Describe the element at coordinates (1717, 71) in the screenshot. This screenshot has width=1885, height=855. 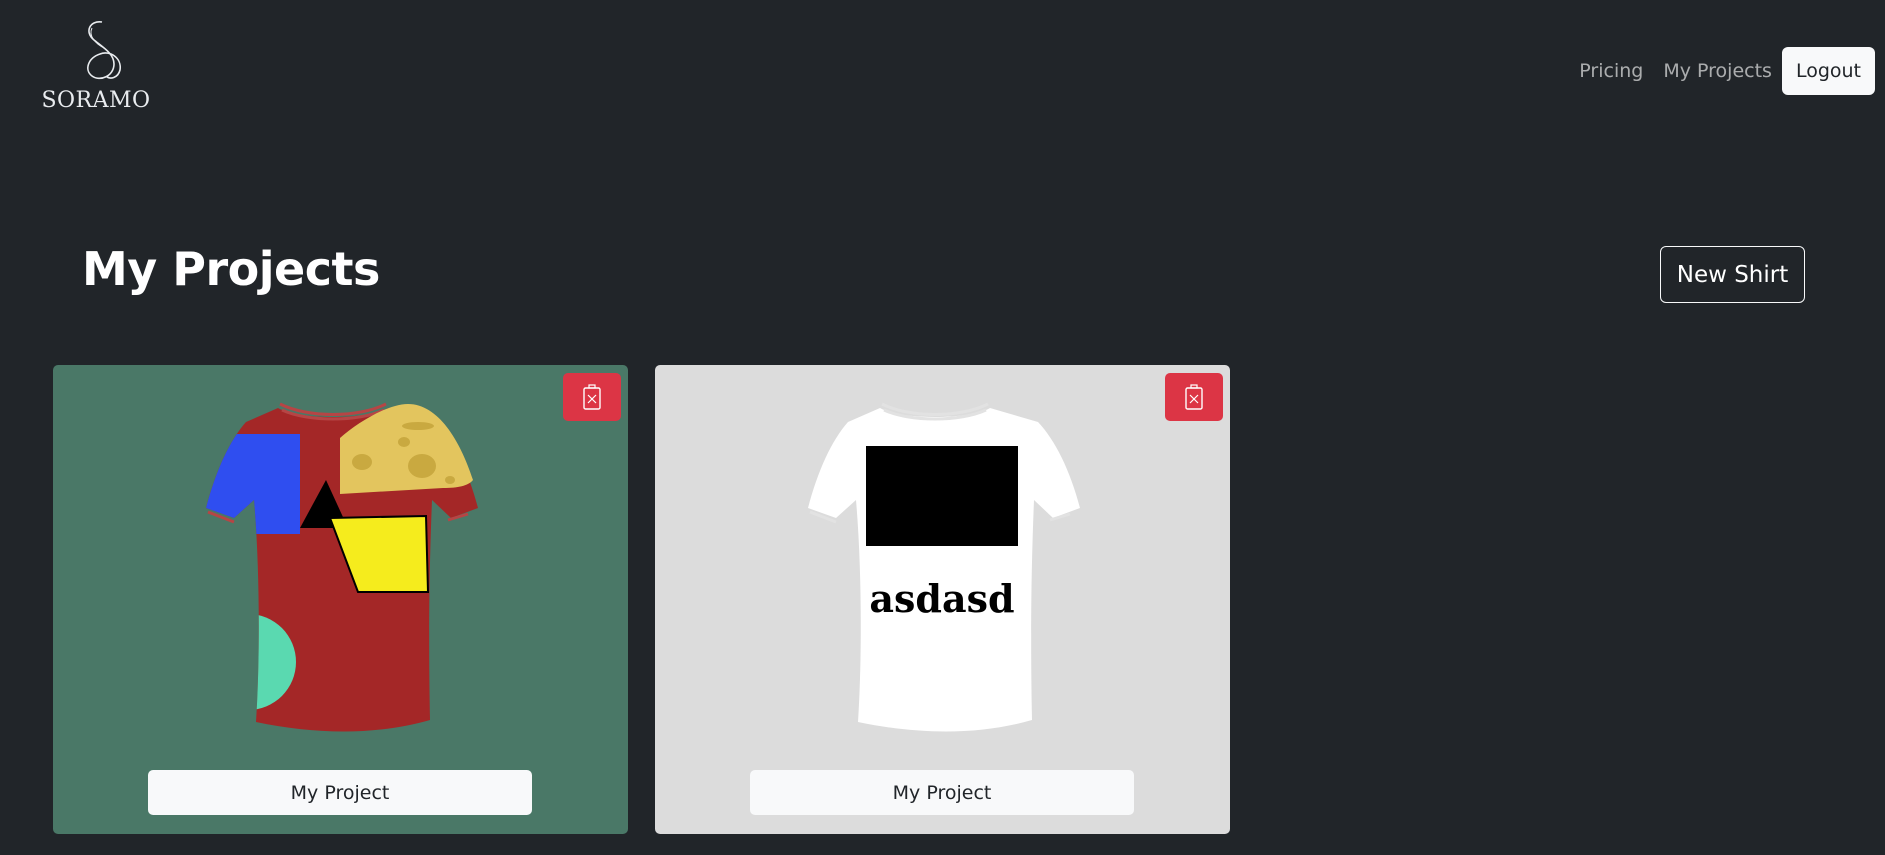
I see `nav-link-my-projects: My Projects` at that location.